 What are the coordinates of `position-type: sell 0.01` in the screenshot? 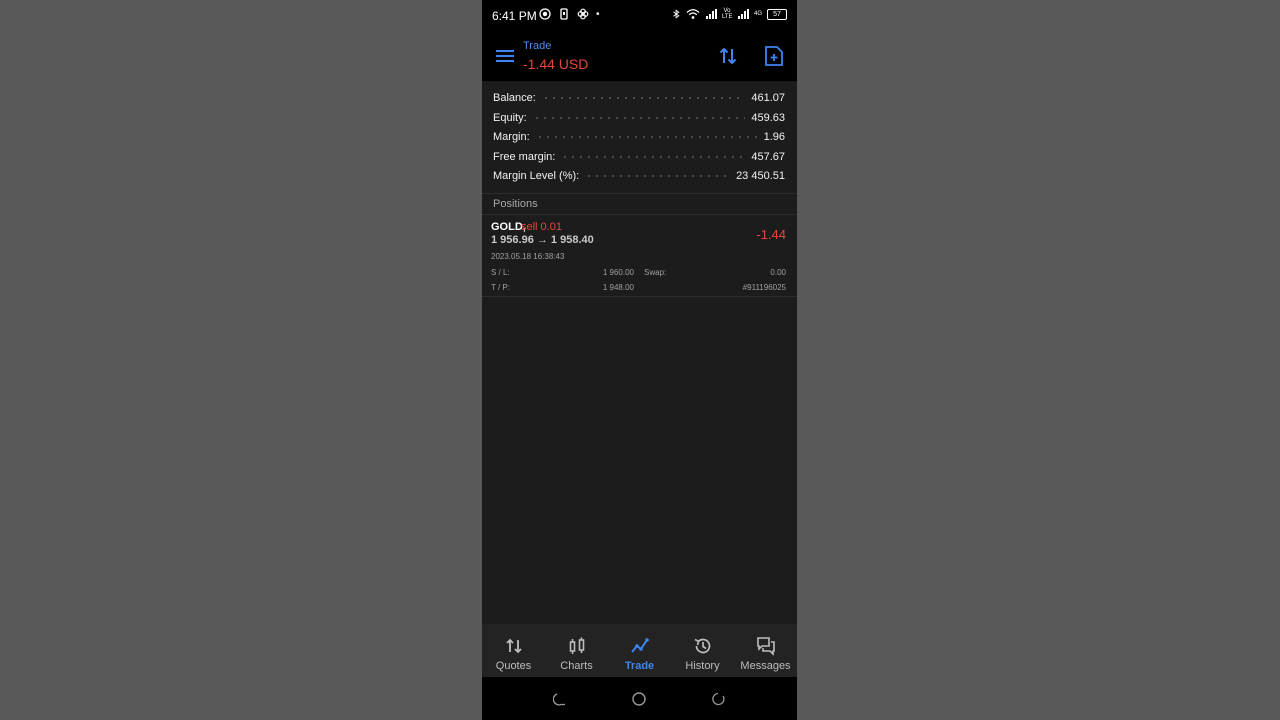 It's located at (541, 227).